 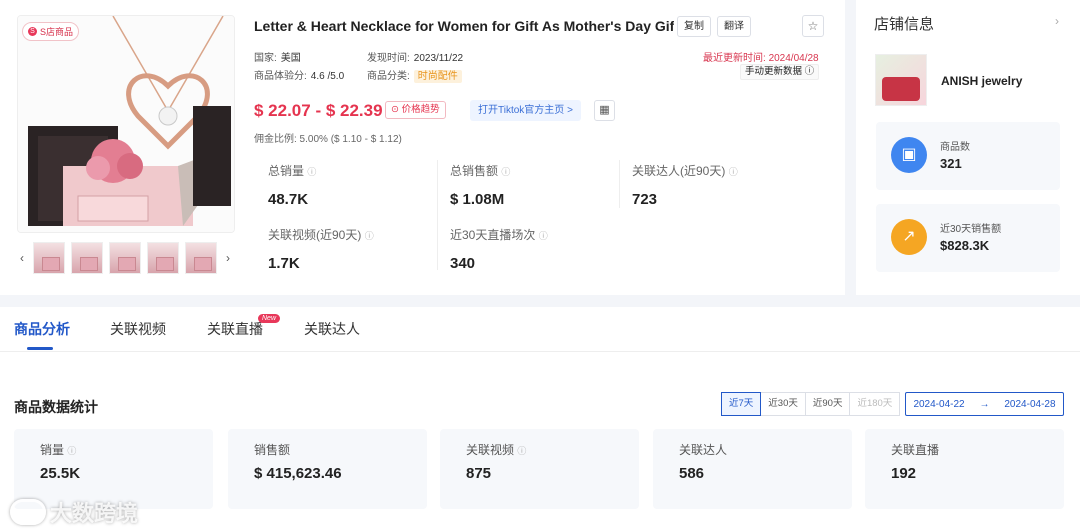 What do you see at coordinates (752, 469) in the screenshot?
I see `kpi-related-creators: 关联达人 586` at bounding box center [752, 469].